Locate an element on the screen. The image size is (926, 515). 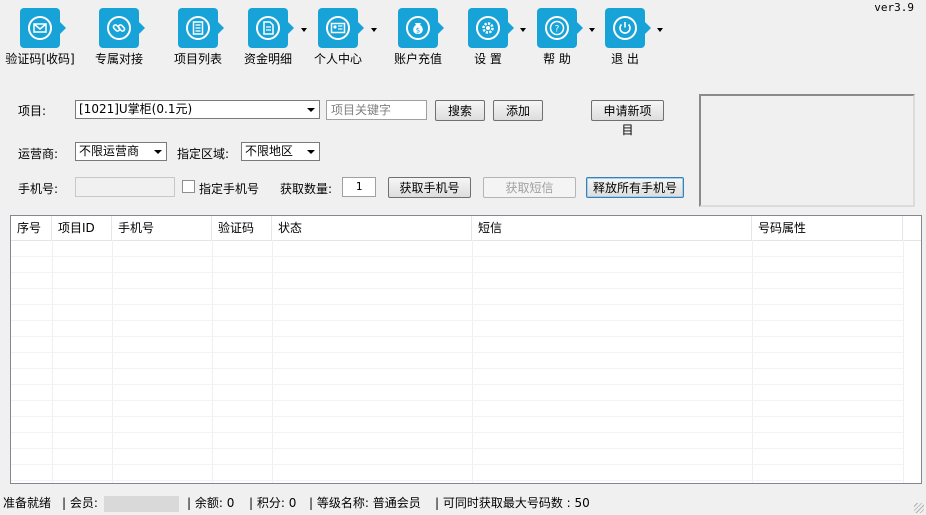
project-keyword-input: 项目关键字 is located at coordinates (376, 110).